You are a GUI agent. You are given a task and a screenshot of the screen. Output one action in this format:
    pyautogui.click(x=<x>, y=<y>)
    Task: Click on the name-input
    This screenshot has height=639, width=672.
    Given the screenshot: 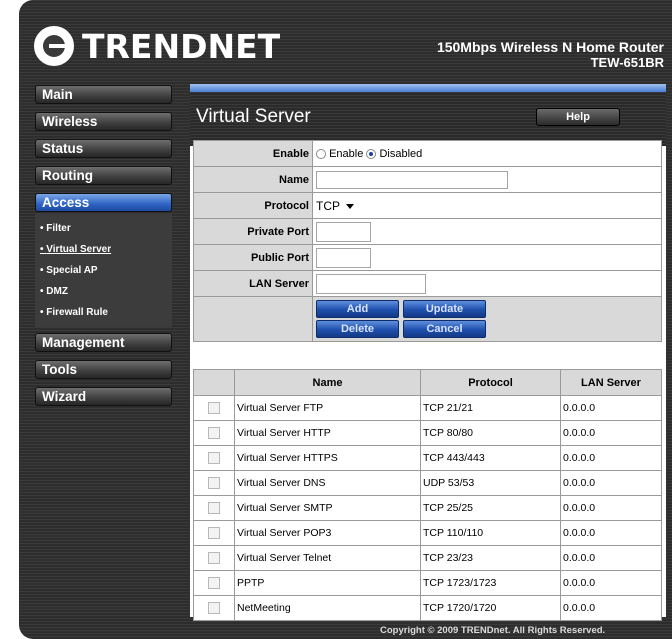 What is the action you would take?
    pyautogui.click(x=412, y=179)
    